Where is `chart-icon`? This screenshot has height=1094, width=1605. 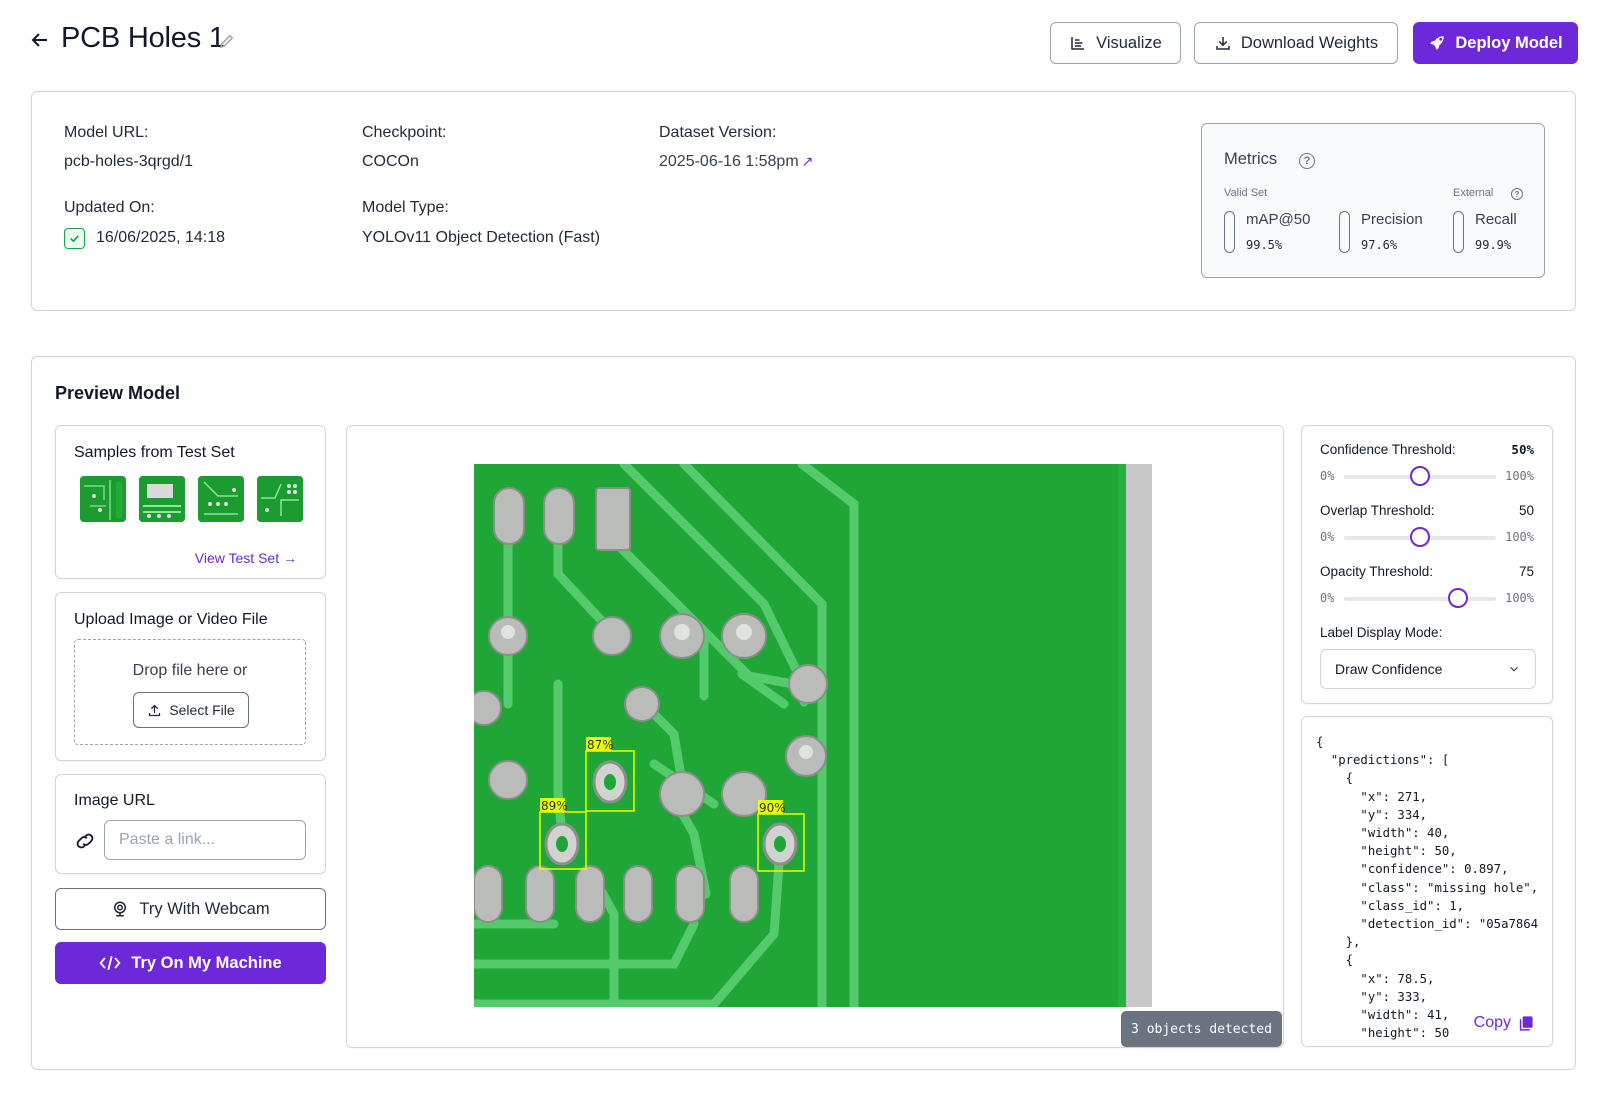 chart-icon is located at coordinates (1078, 43).